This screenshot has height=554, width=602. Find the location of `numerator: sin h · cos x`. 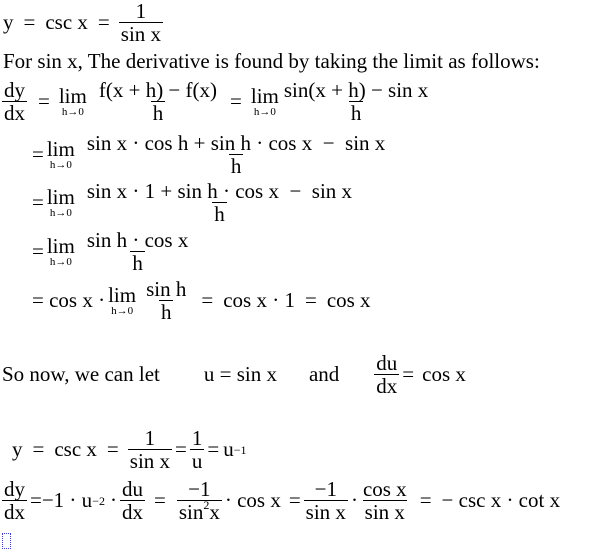

numerator: sin h · cos x is located at coordinates (137, 240).